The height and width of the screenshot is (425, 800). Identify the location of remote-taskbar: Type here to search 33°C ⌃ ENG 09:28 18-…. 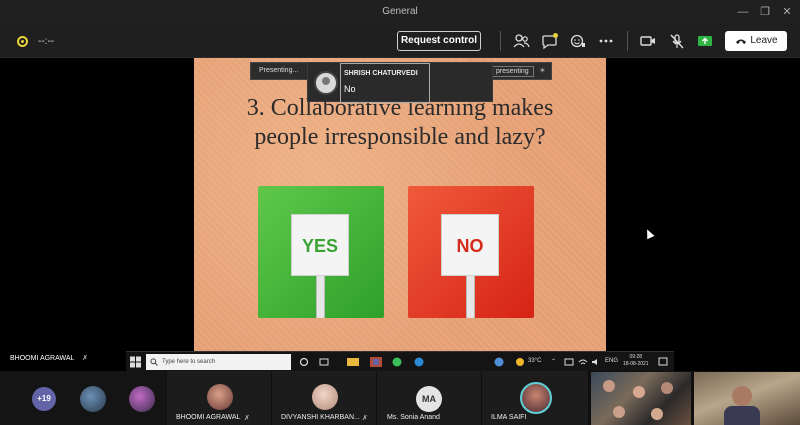
(400, 361).